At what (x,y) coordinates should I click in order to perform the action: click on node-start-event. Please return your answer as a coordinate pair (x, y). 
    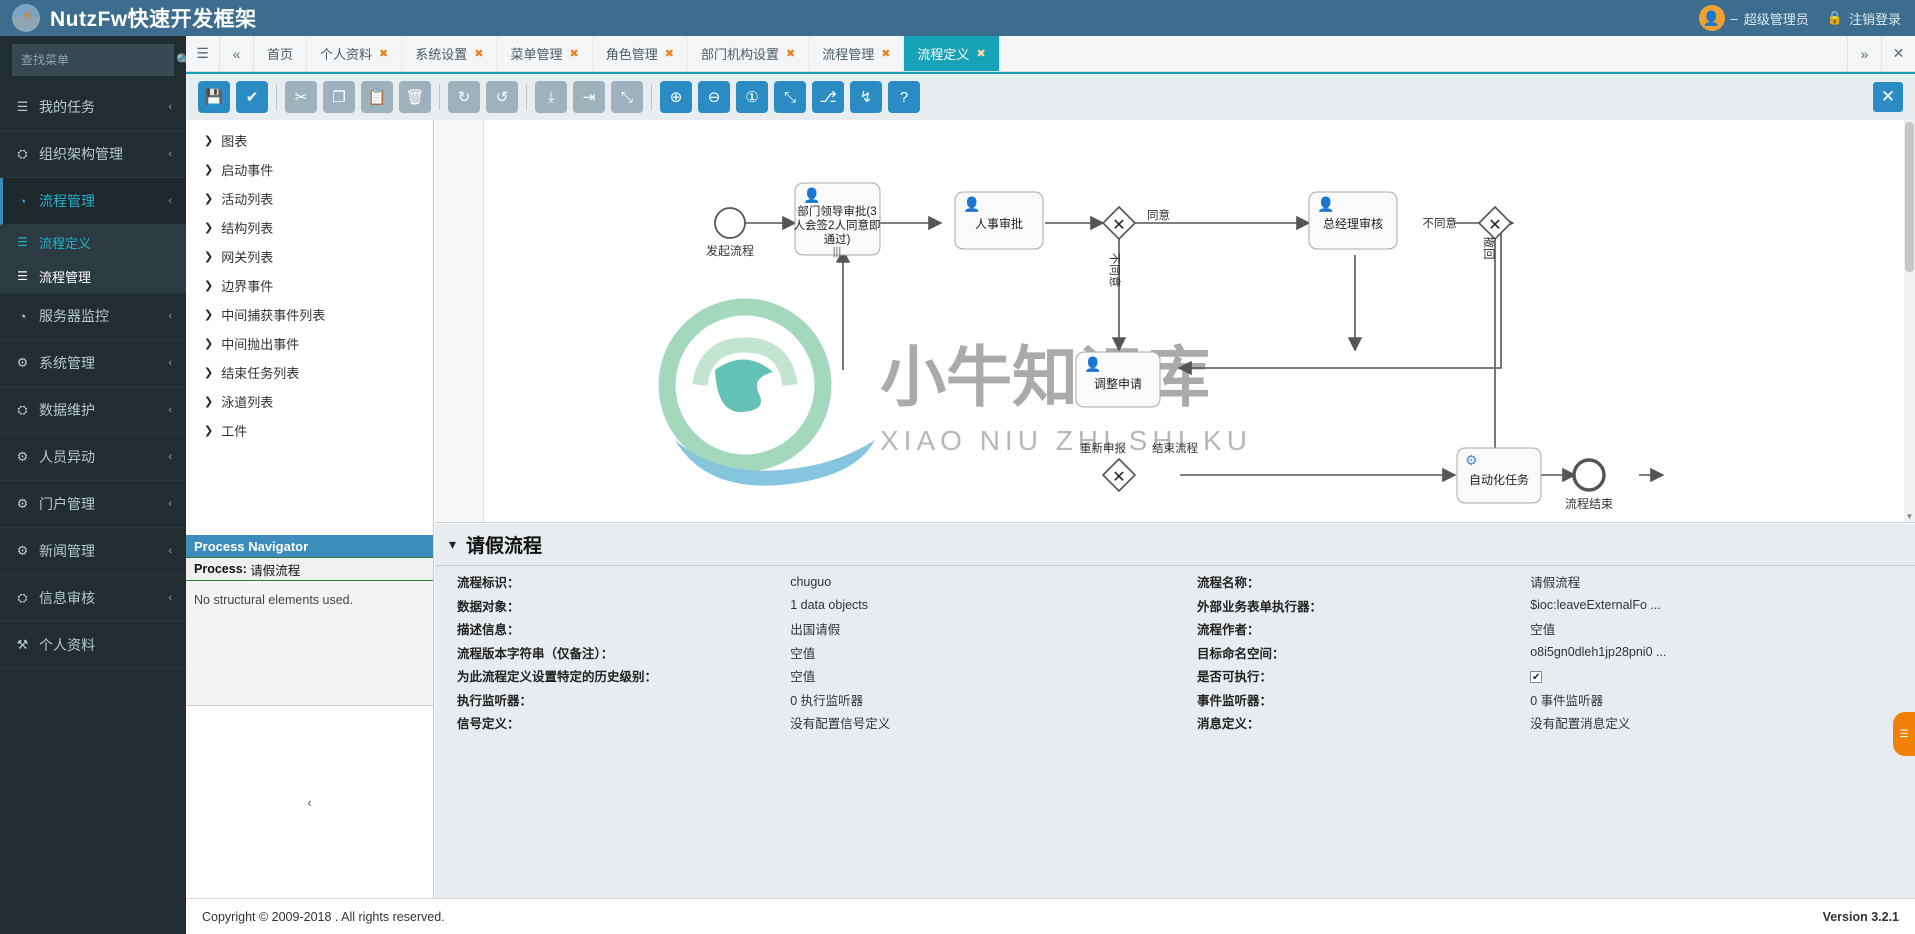
    Looking at the image, I should click on (730, 223).